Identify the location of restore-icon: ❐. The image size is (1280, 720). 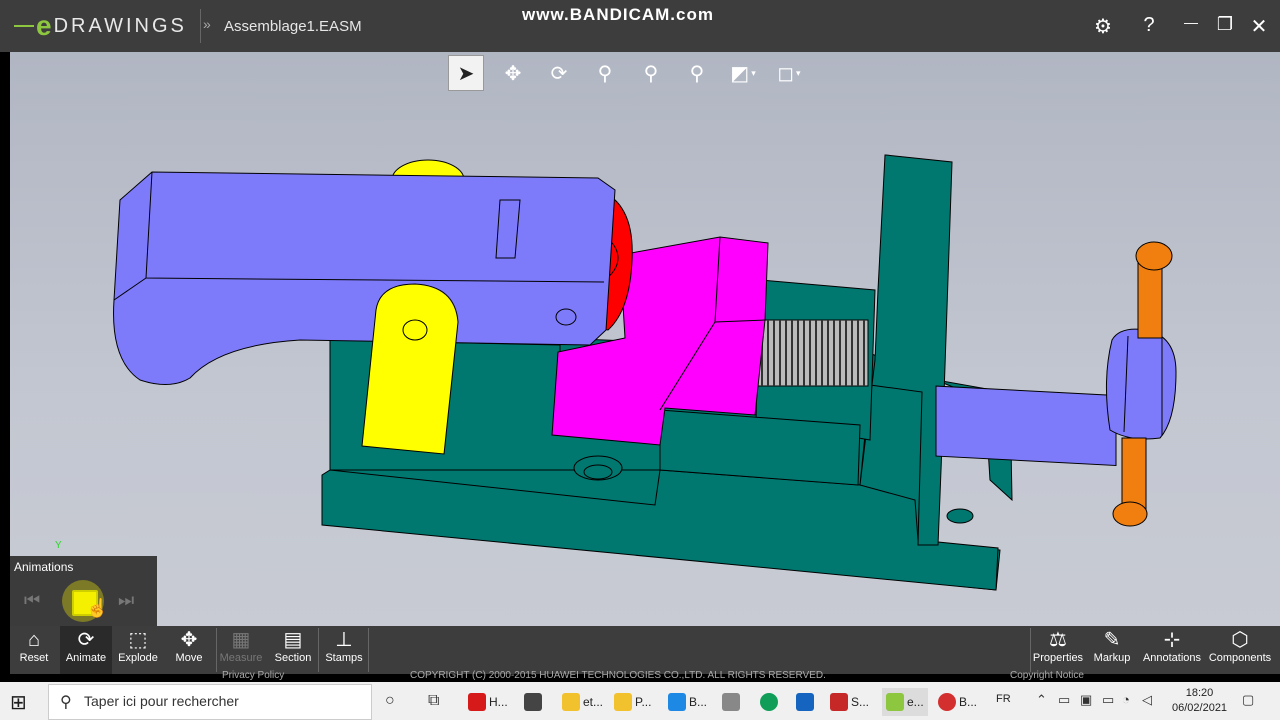
(1225, 24).